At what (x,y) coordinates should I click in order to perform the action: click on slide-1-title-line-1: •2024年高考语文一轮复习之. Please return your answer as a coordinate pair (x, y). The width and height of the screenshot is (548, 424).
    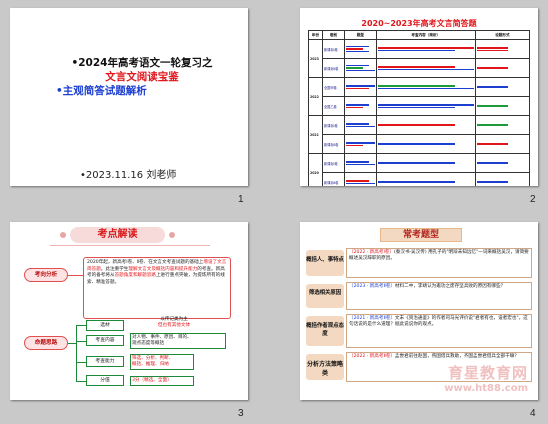
    Looking at the image, I should click on (142, 63).